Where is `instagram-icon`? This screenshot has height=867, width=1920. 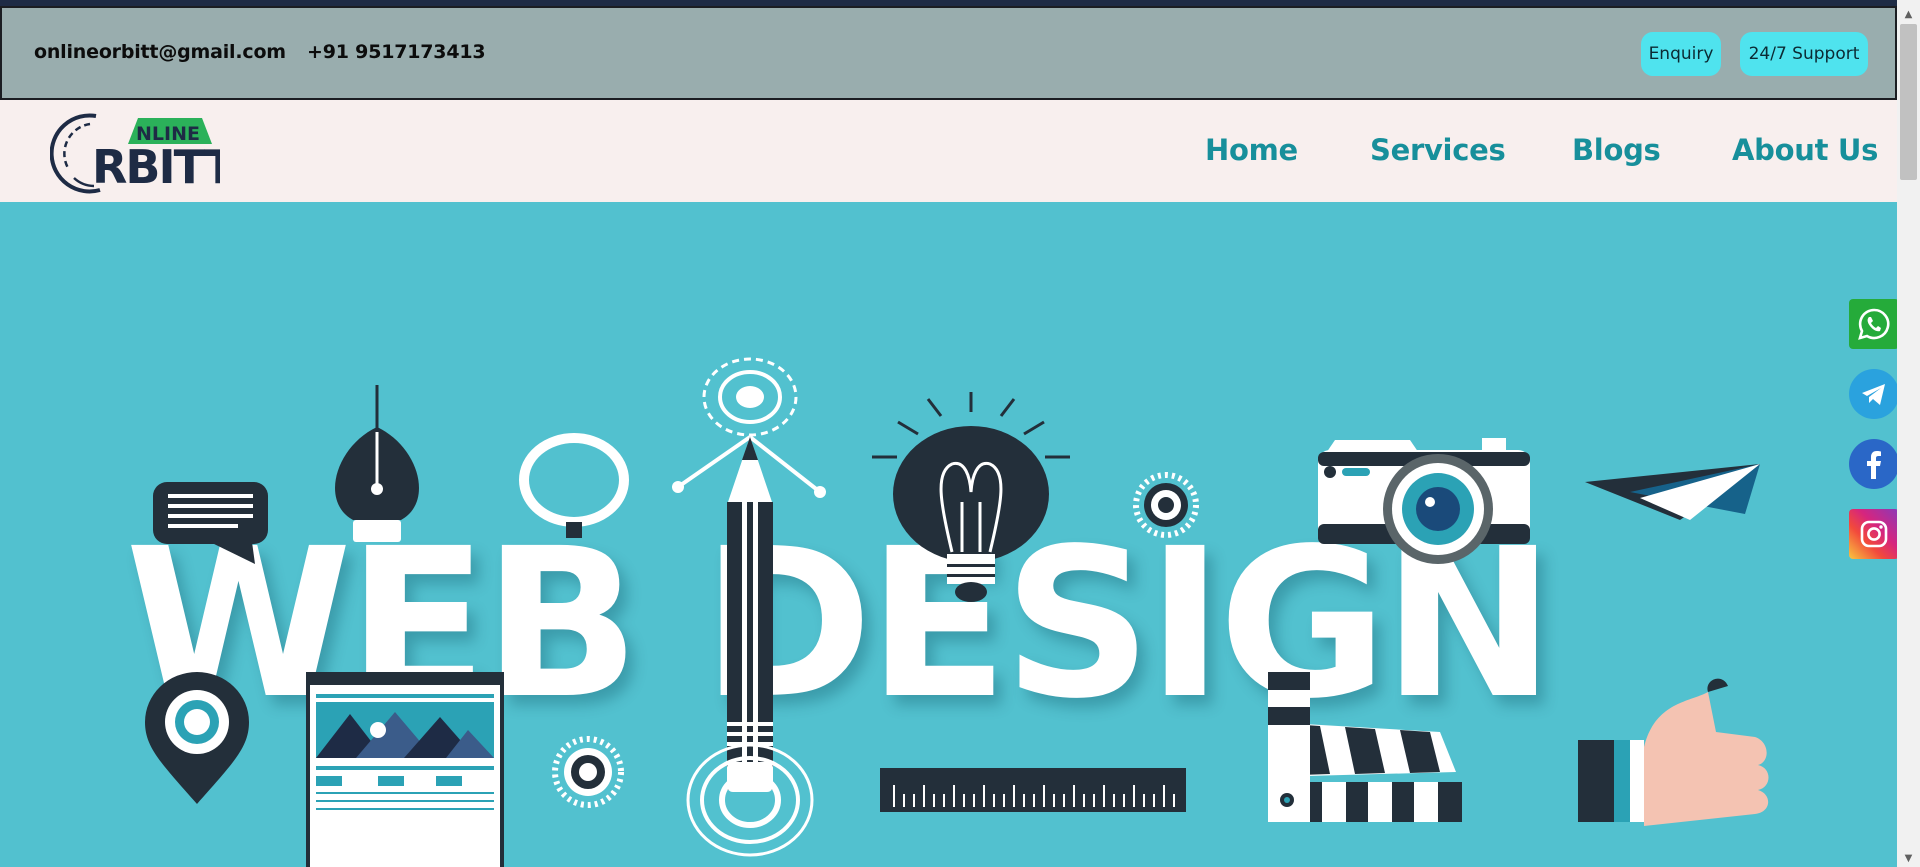
instagram-icon is located at coordinates (1874, 534).